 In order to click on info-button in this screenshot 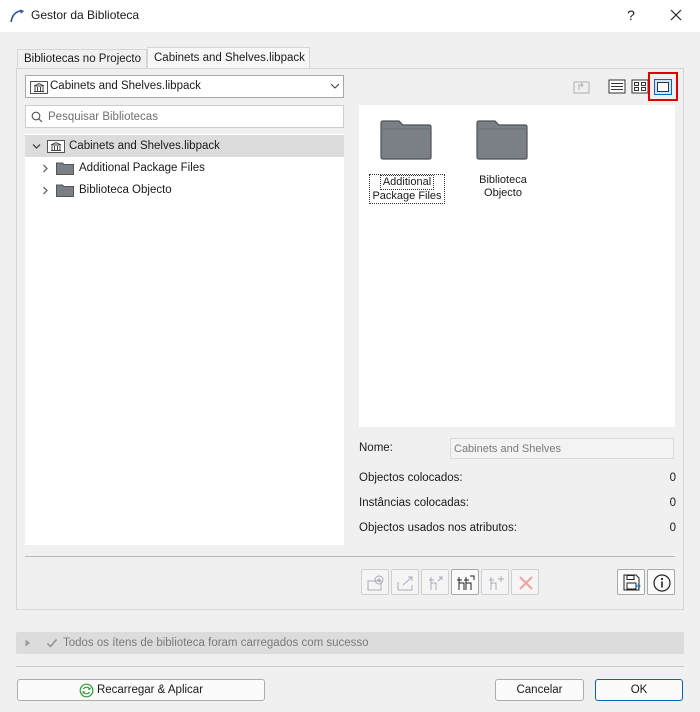, I will do `click(661, 582)`.